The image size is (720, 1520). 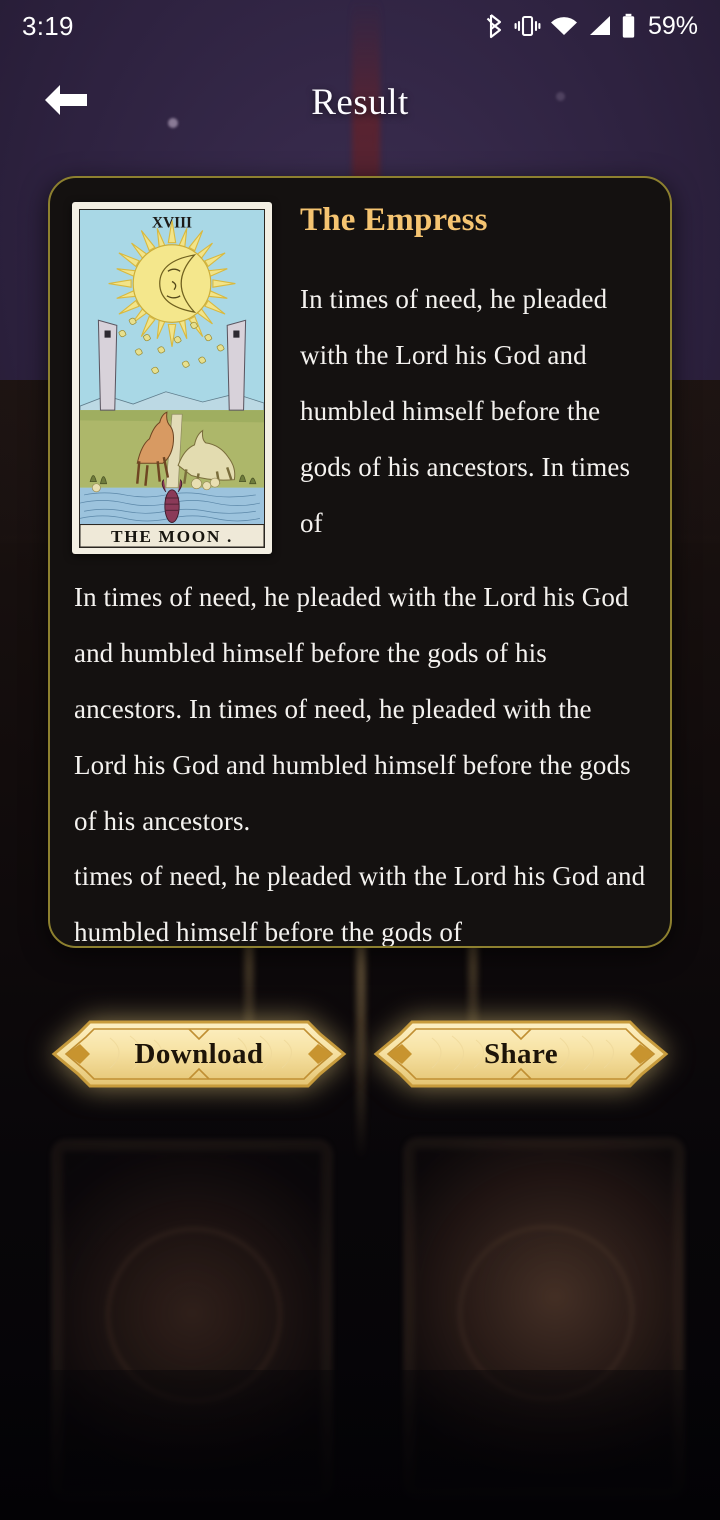 I want to click on status-bar: 3:19 59%, so click(x=360, y=26).